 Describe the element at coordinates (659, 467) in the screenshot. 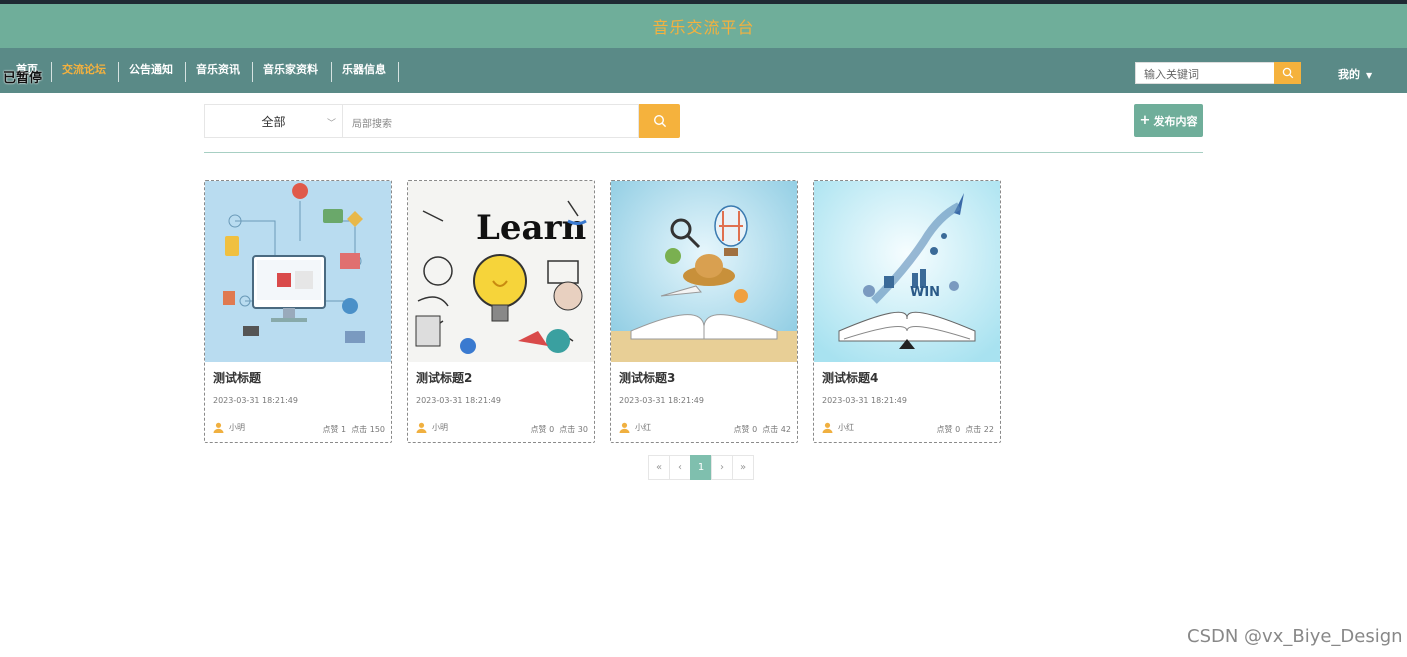

I see `page-first-button: «` at that location.